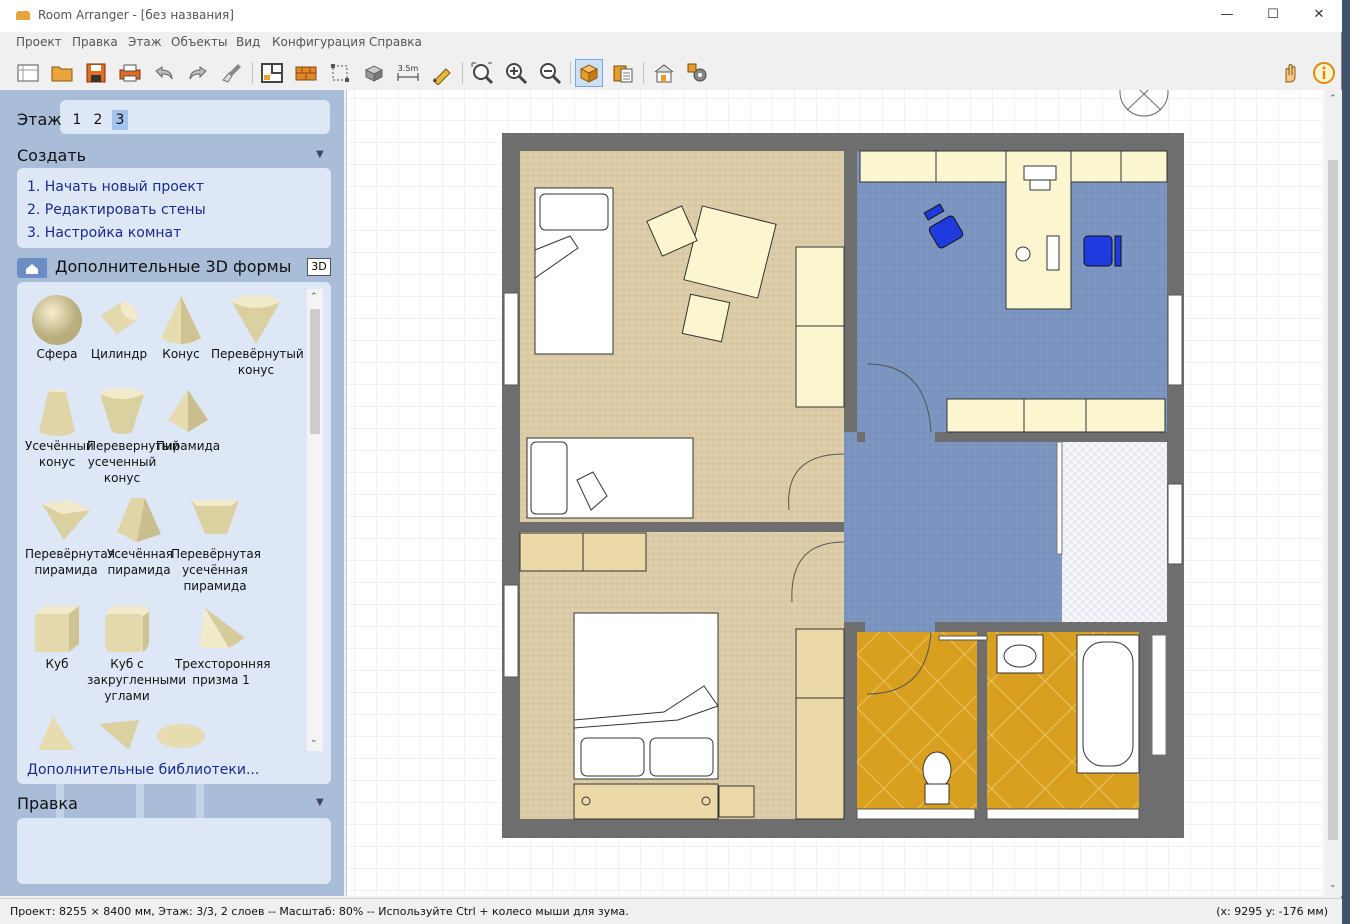  Describe the element at coordinates (28, 73) in the screenshot. I see `new-document-icon` at that location.